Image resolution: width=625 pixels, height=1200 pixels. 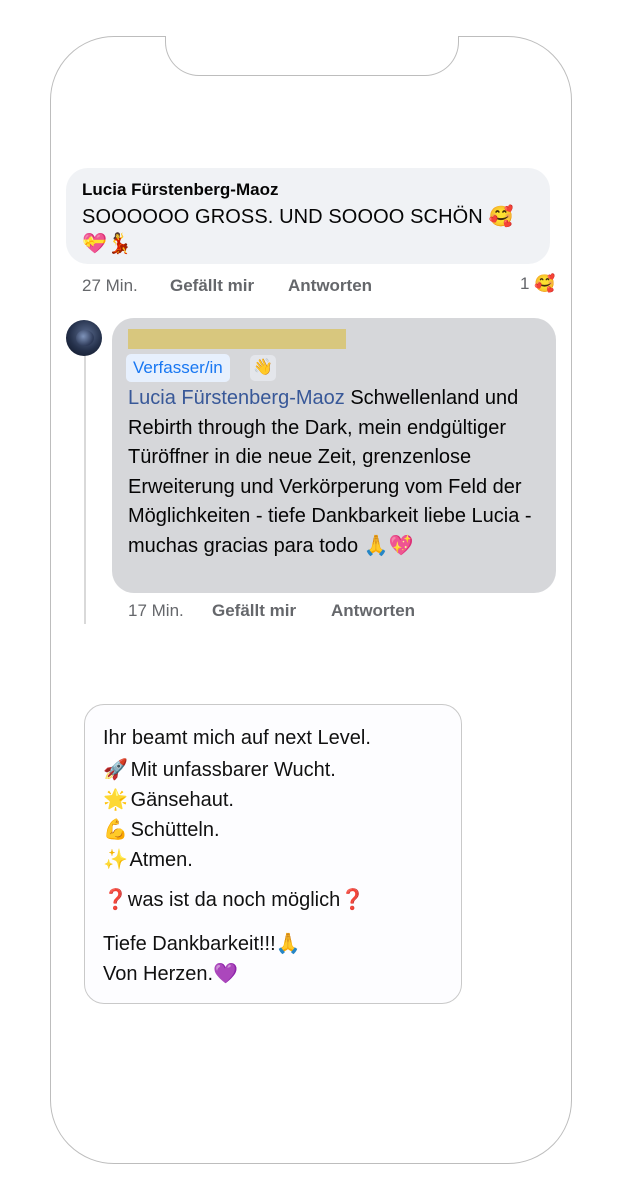 I want to click on caption-line: Tiefe Dankbarkeit!!!🙏, so click(x=202, y=944).